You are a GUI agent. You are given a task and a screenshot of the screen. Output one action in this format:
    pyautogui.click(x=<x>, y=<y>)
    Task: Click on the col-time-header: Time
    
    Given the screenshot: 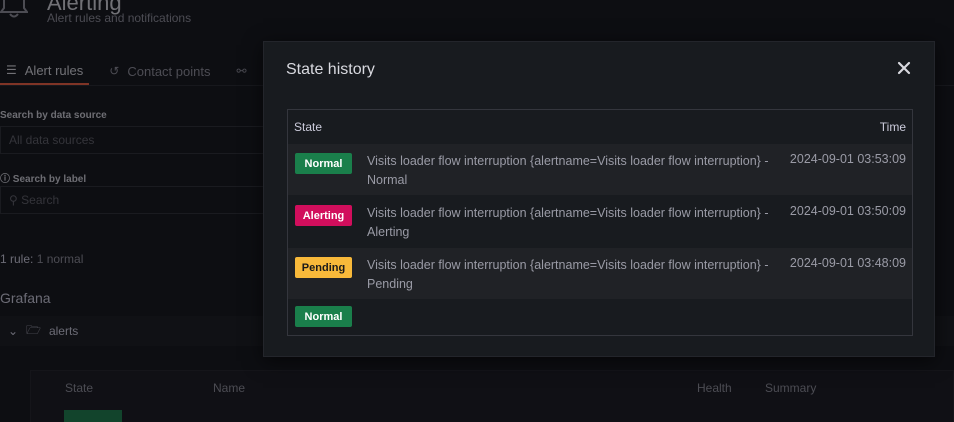 What is the action you would take?
    pyautogui.click(x=892, y=127)
    